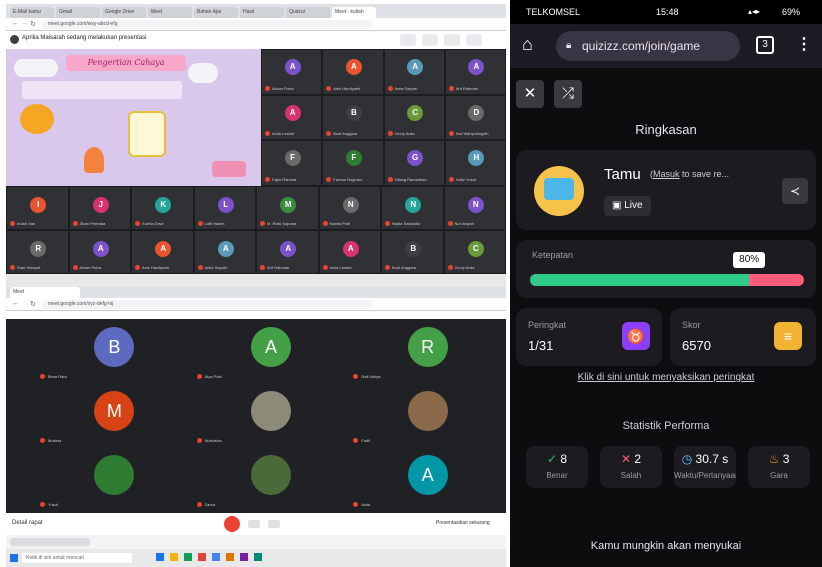 This screenshot has height=567, width=822. I want to click on address-bar: meet.google.com/xyz-defg-hij, so click(207, 304).